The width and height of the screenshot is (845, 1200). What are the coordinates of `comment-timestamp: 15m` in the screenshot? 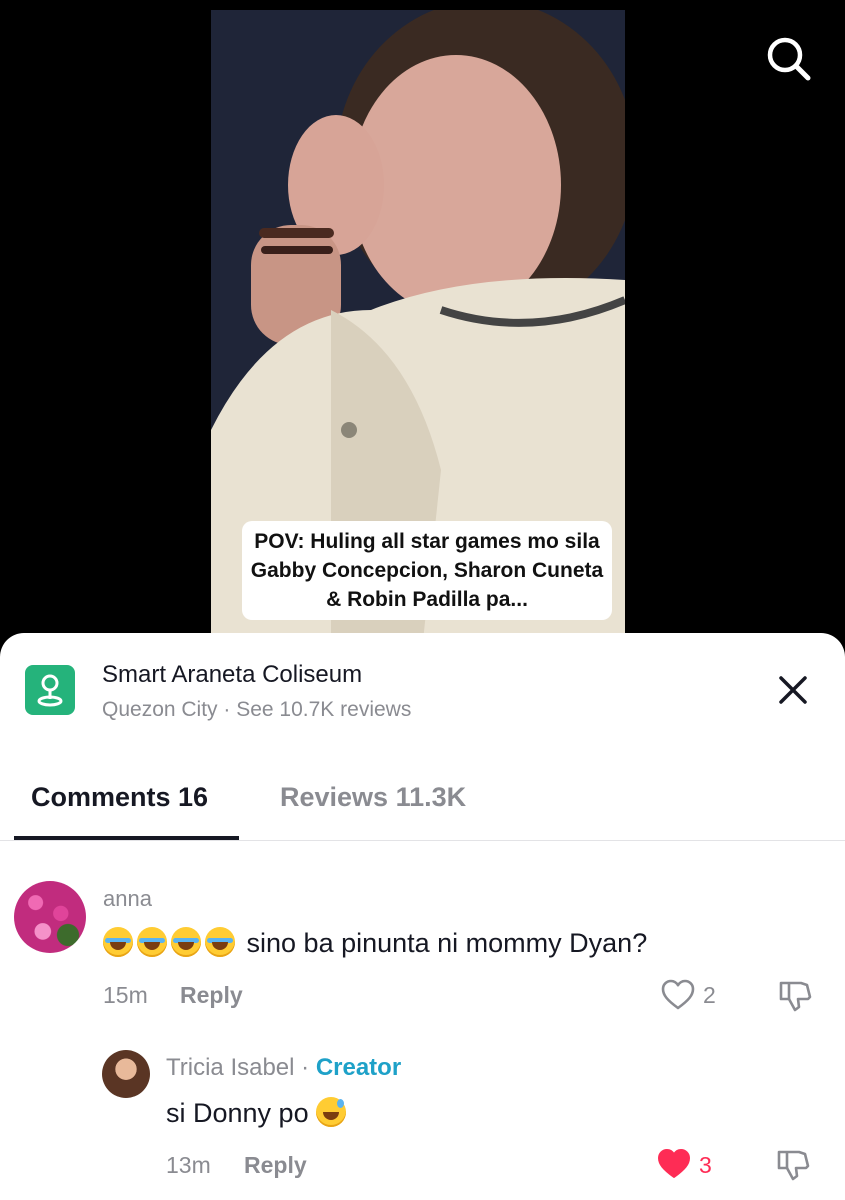 It's located at (125, 995).